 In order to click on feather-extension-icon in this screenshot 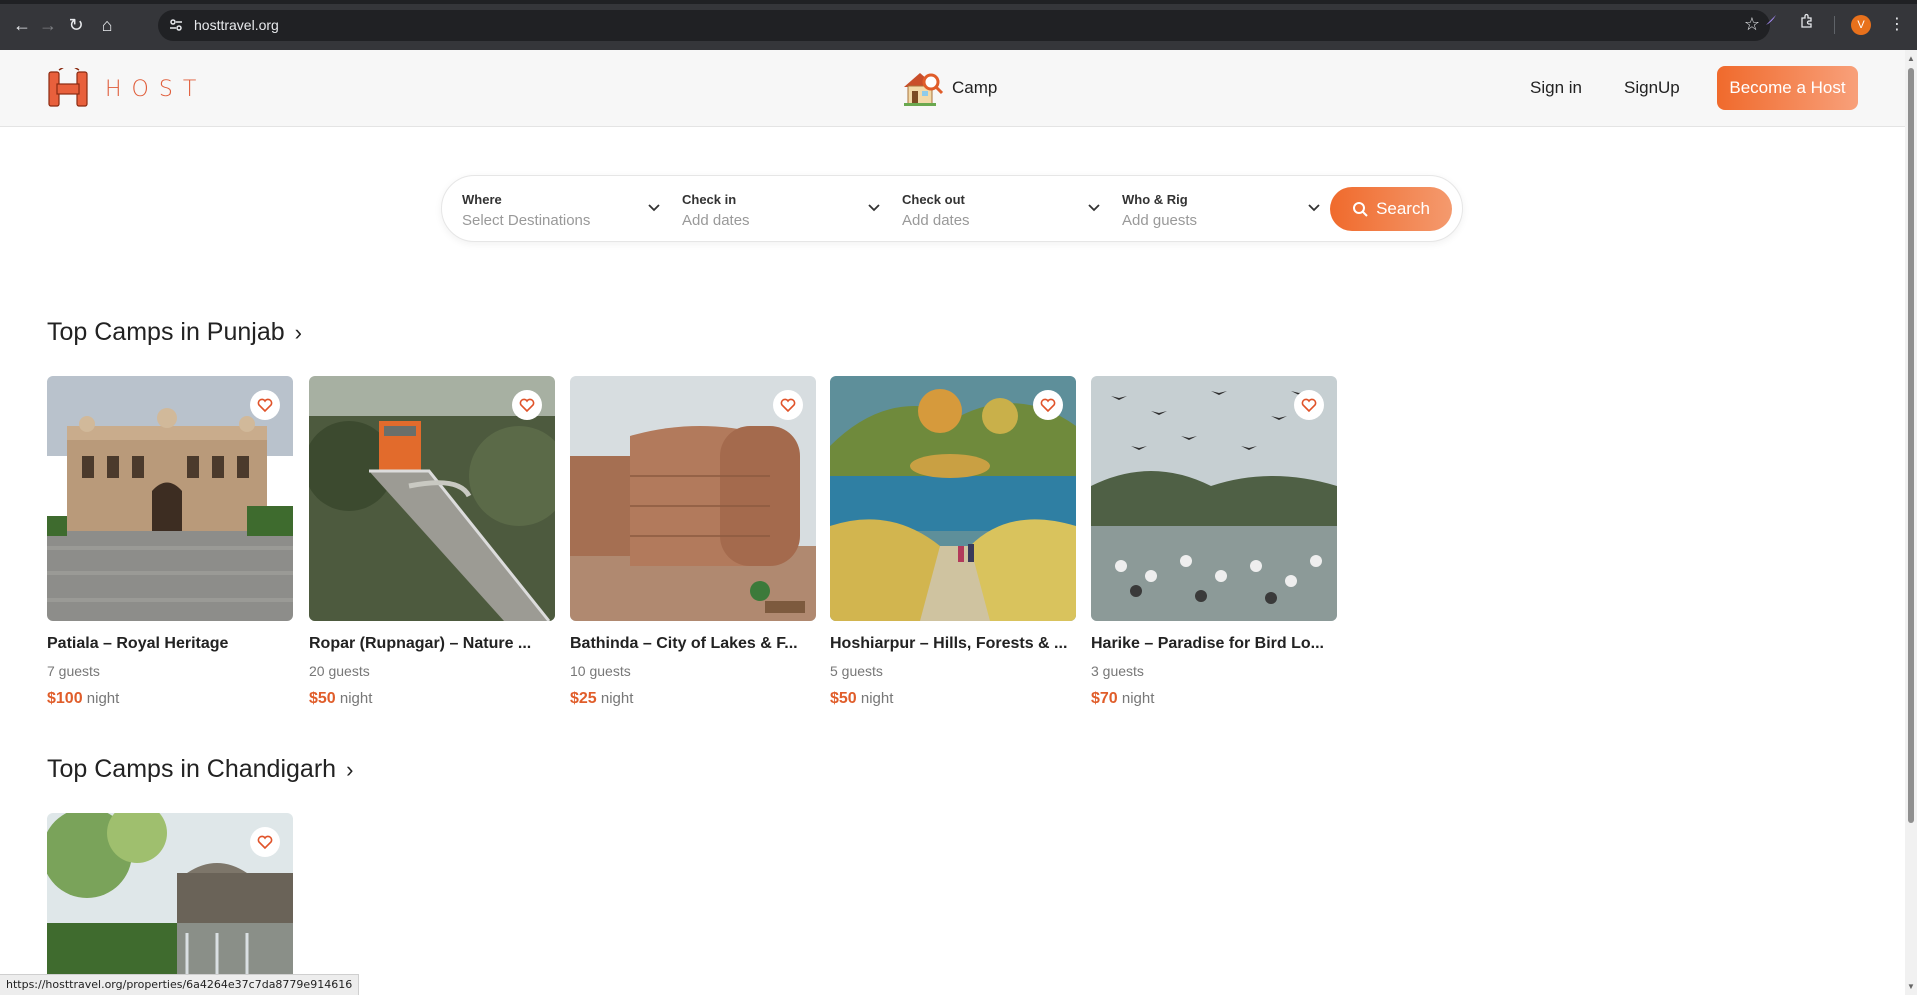, I will do `click(1770, 25)`.